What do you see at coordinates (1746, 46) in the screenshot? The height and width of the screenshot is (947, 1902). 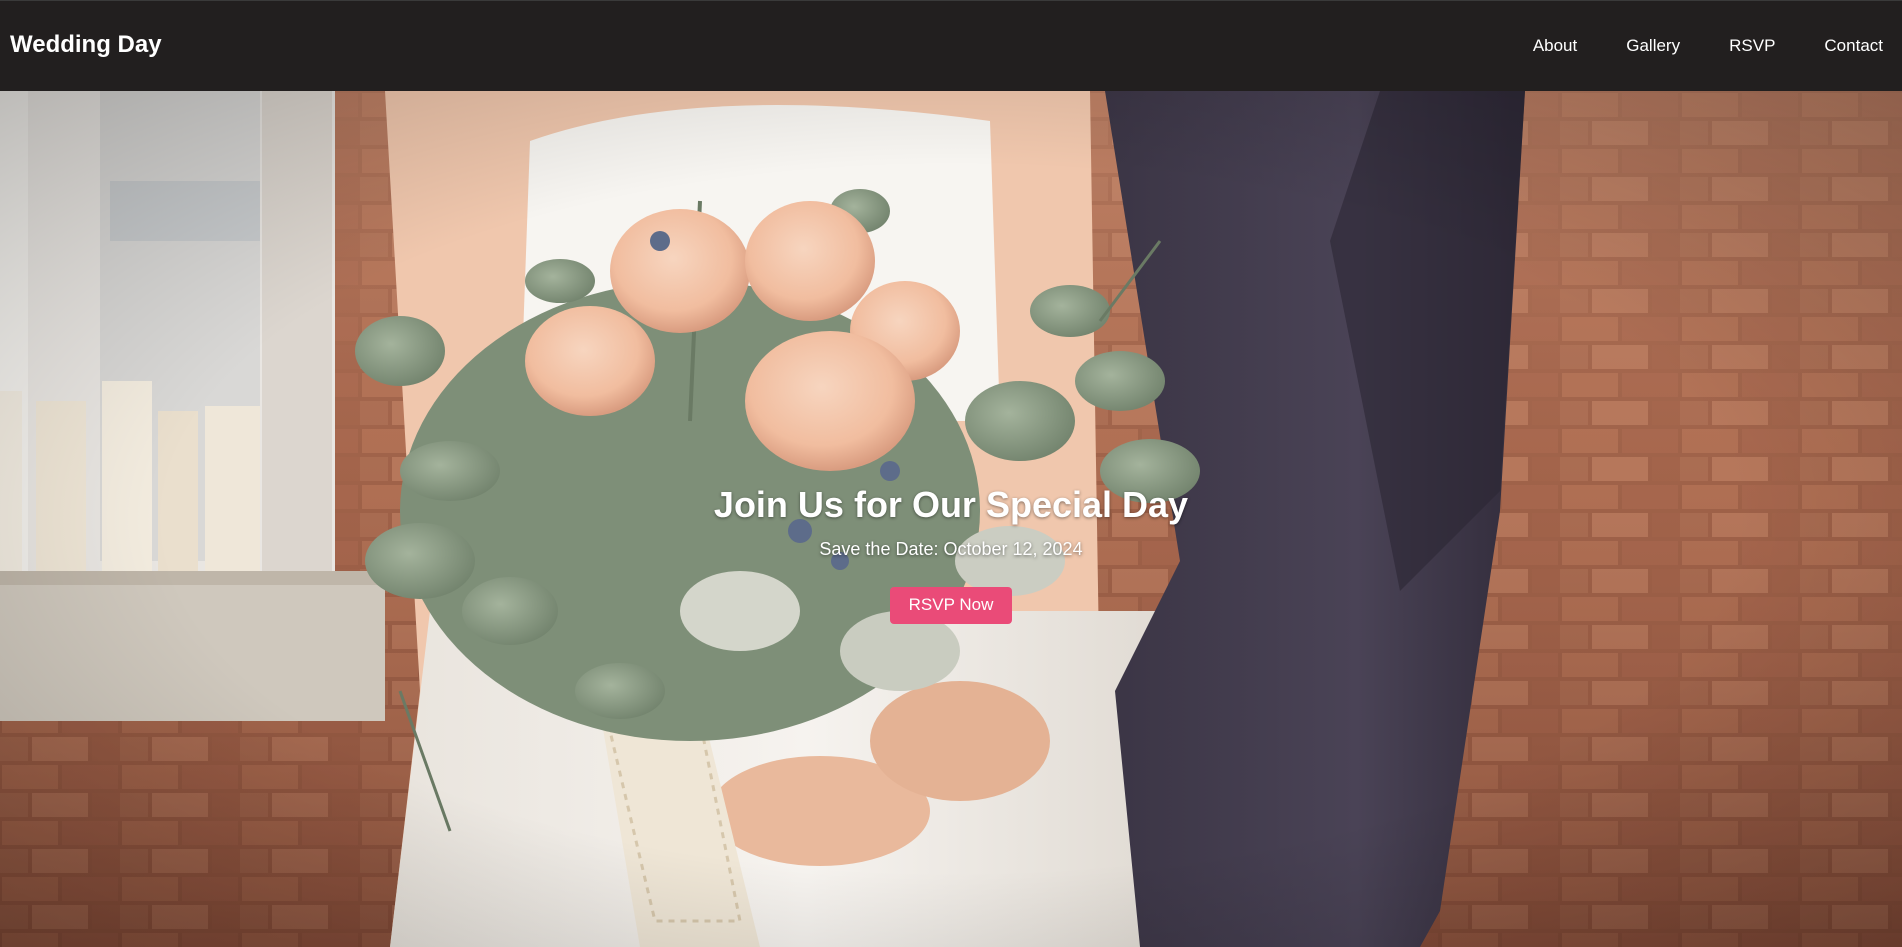 I see `nav-link-rsvp: RSVP` at bounding box center [1746, 46].